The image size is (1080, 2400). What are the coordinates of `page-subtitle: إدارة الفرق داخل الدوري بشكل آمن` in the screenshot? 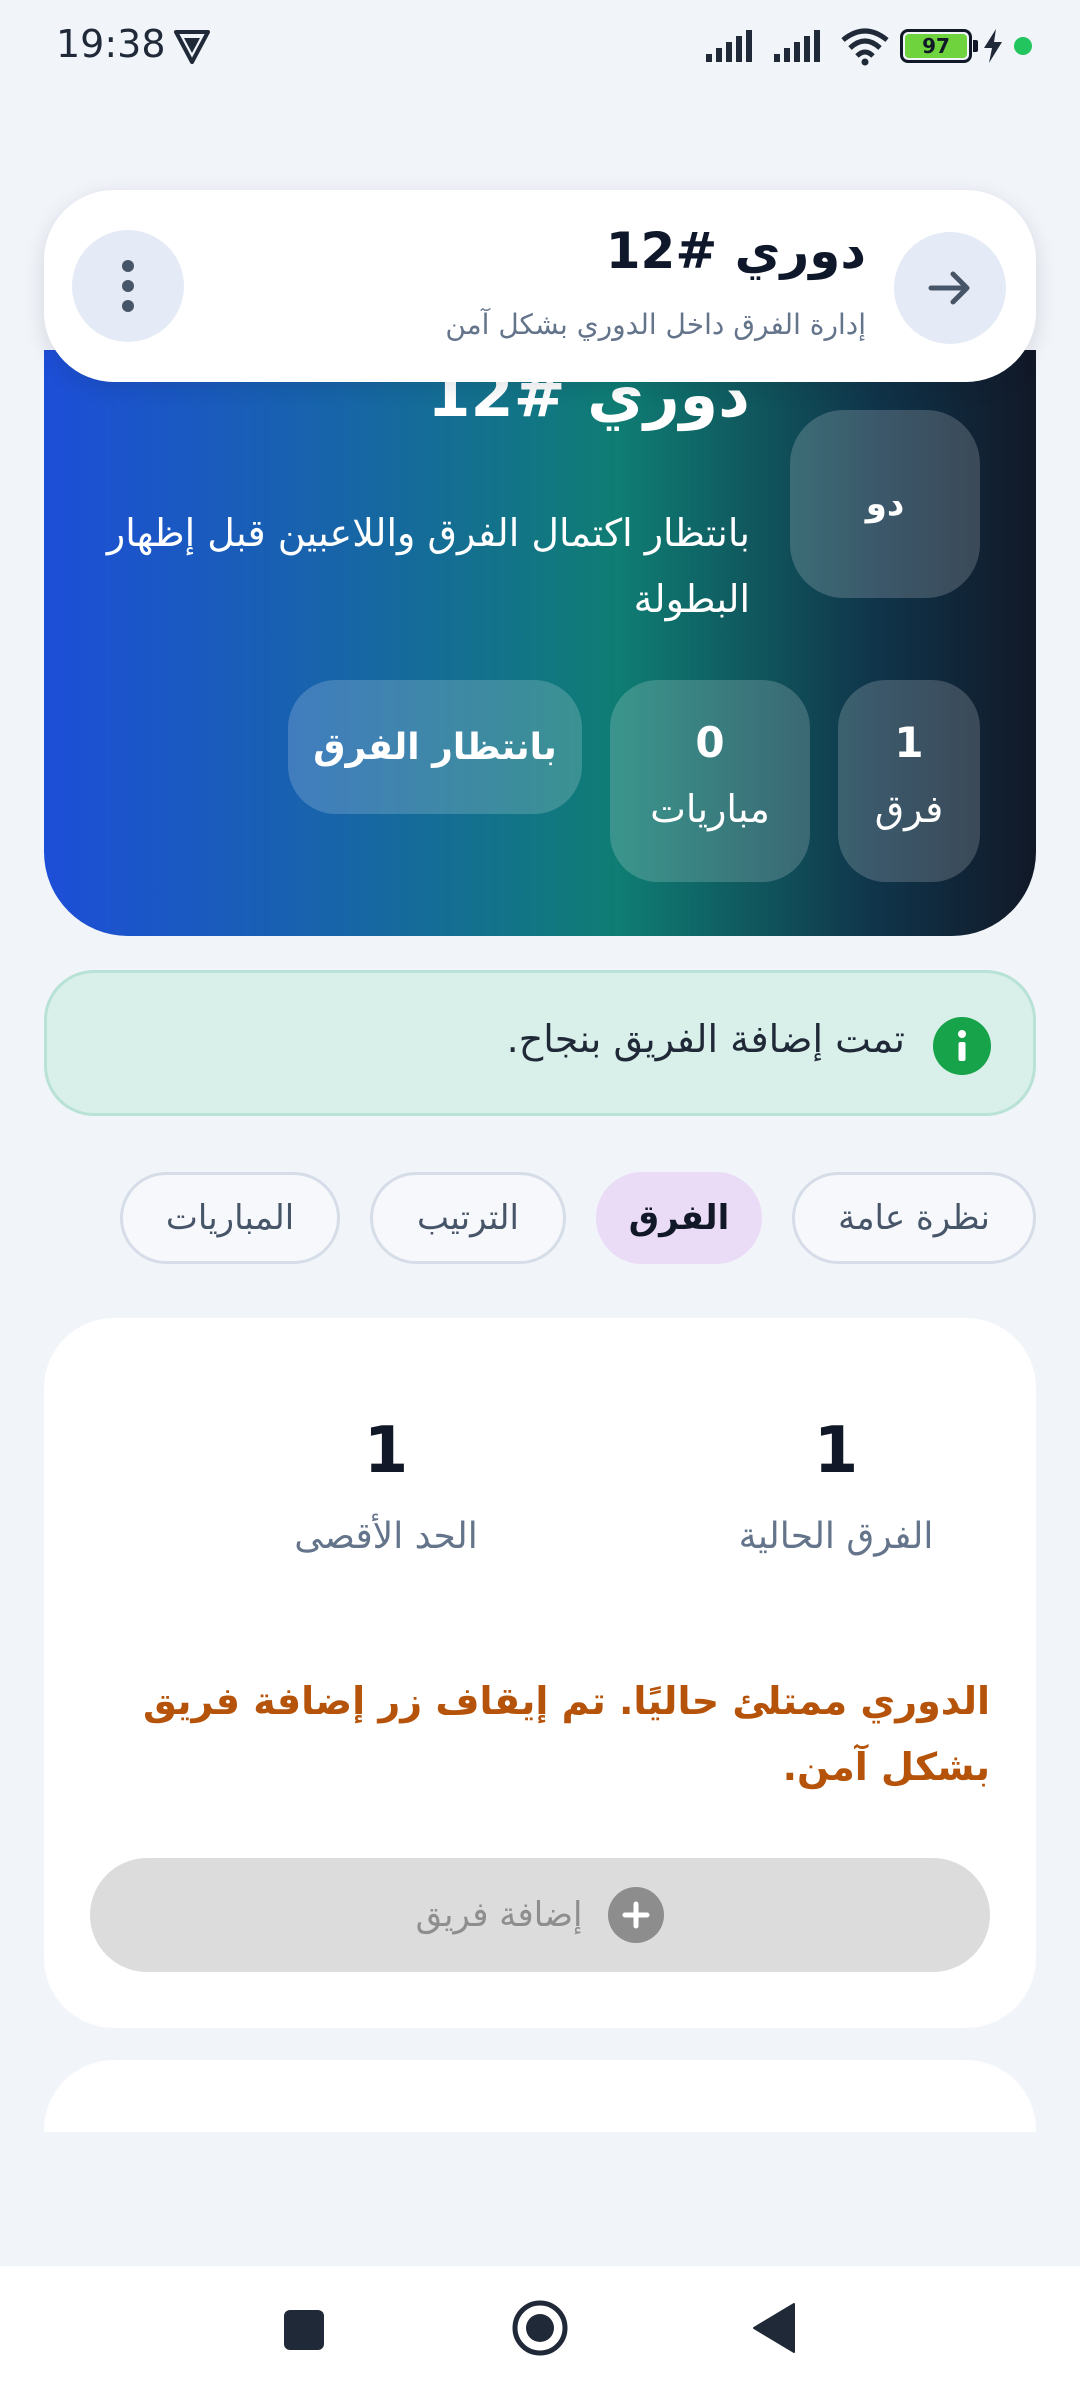 It's located at (655, 324).